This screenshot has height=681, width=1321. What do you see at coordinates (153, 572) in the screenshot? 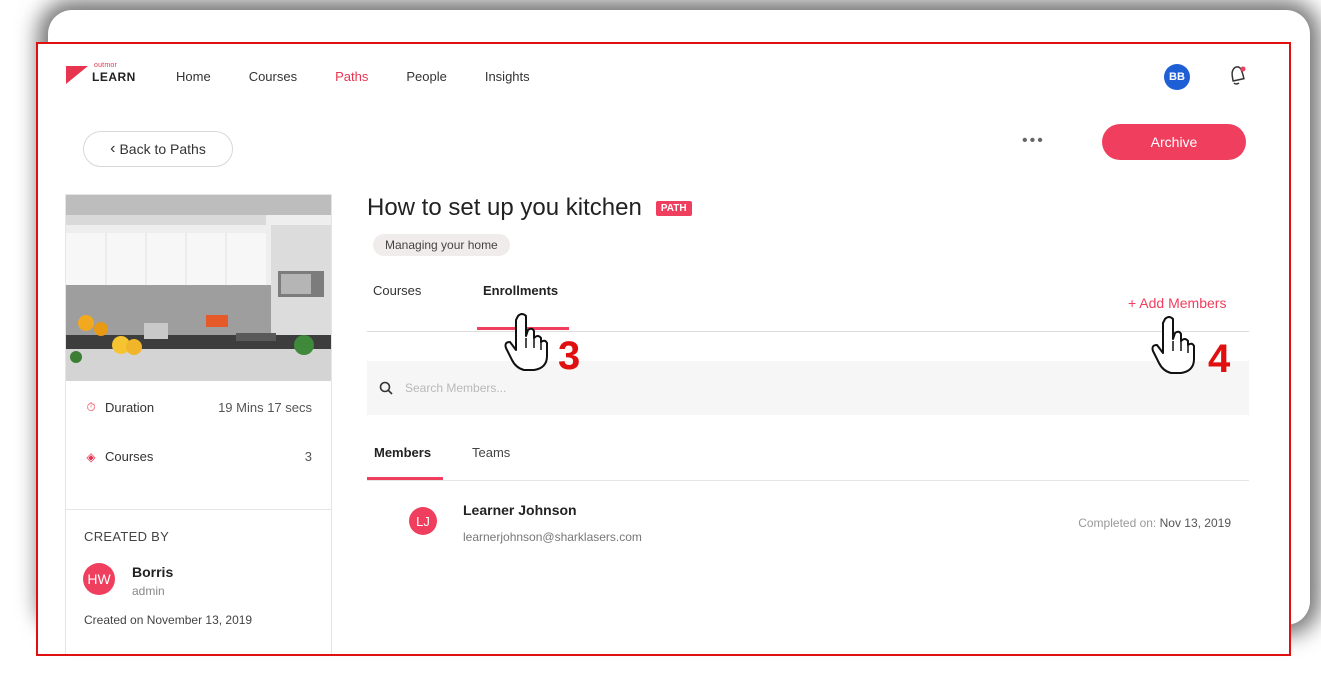
I see `creator-name: Borris` at bounding box center [153, 572].